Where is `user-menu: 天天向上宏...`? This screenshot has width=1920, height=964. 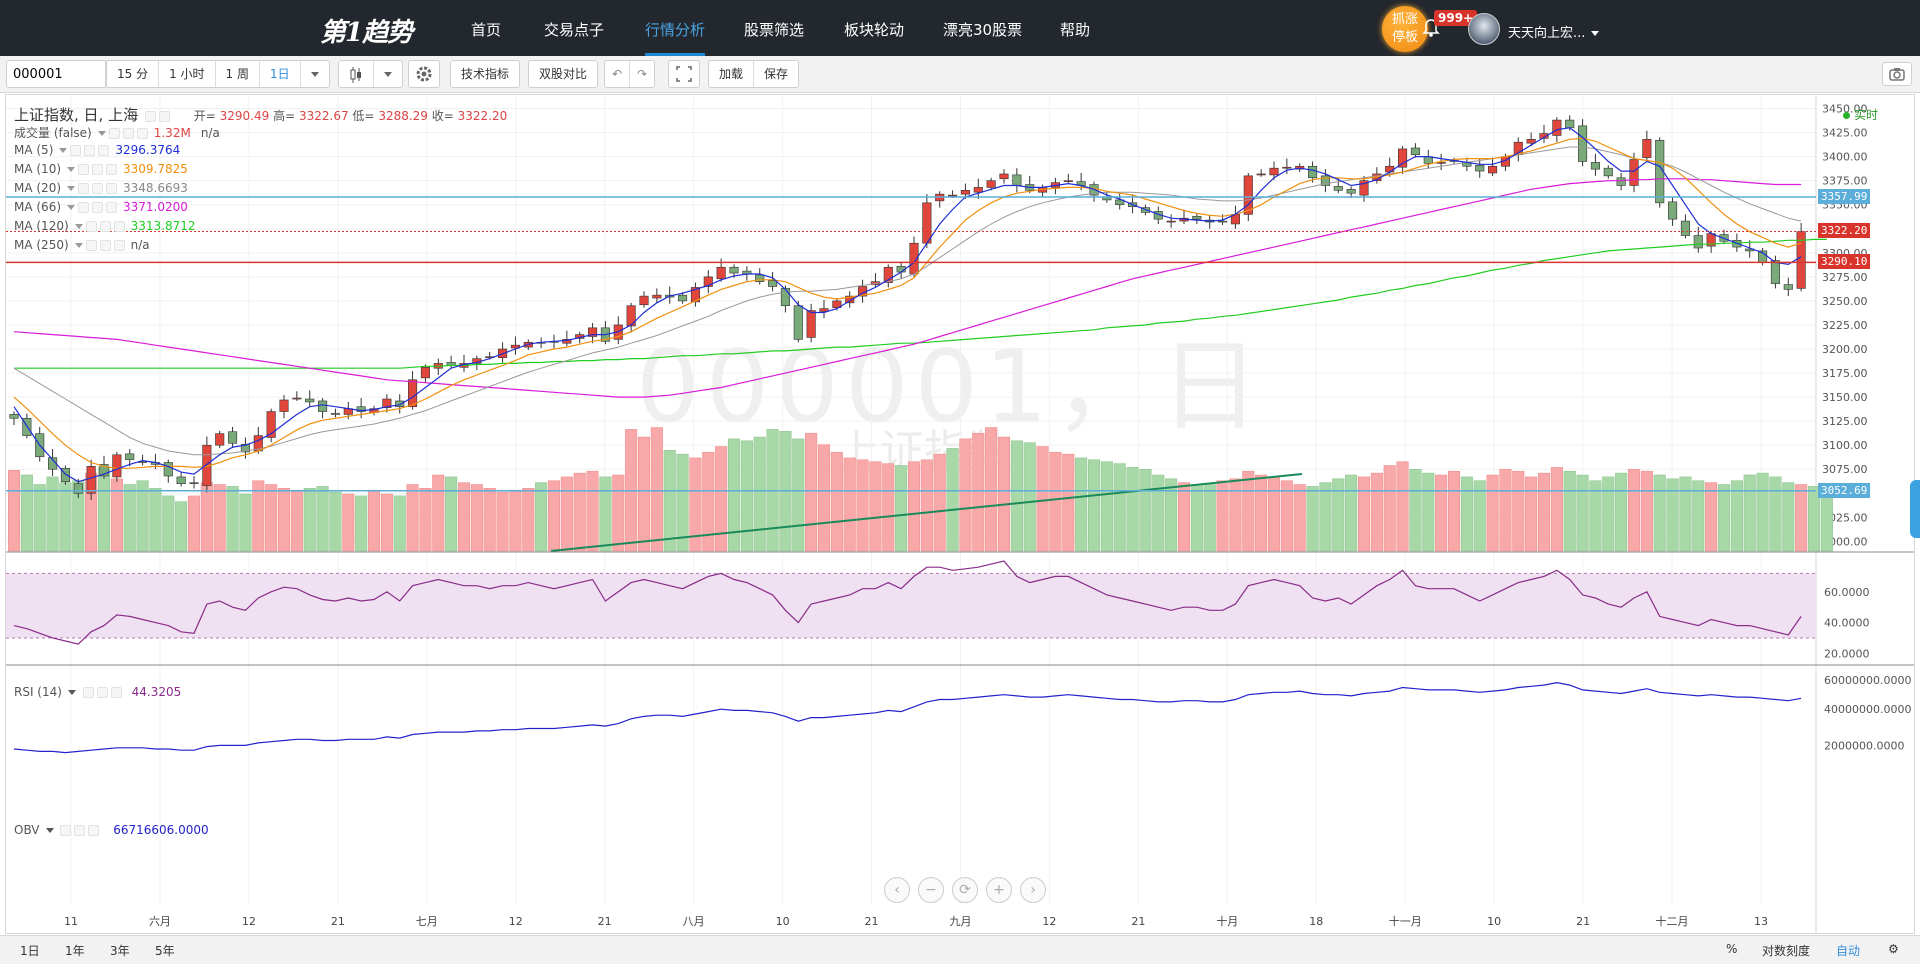
user-menu: 天天向上宏... is located at coordinates (1554, 31).